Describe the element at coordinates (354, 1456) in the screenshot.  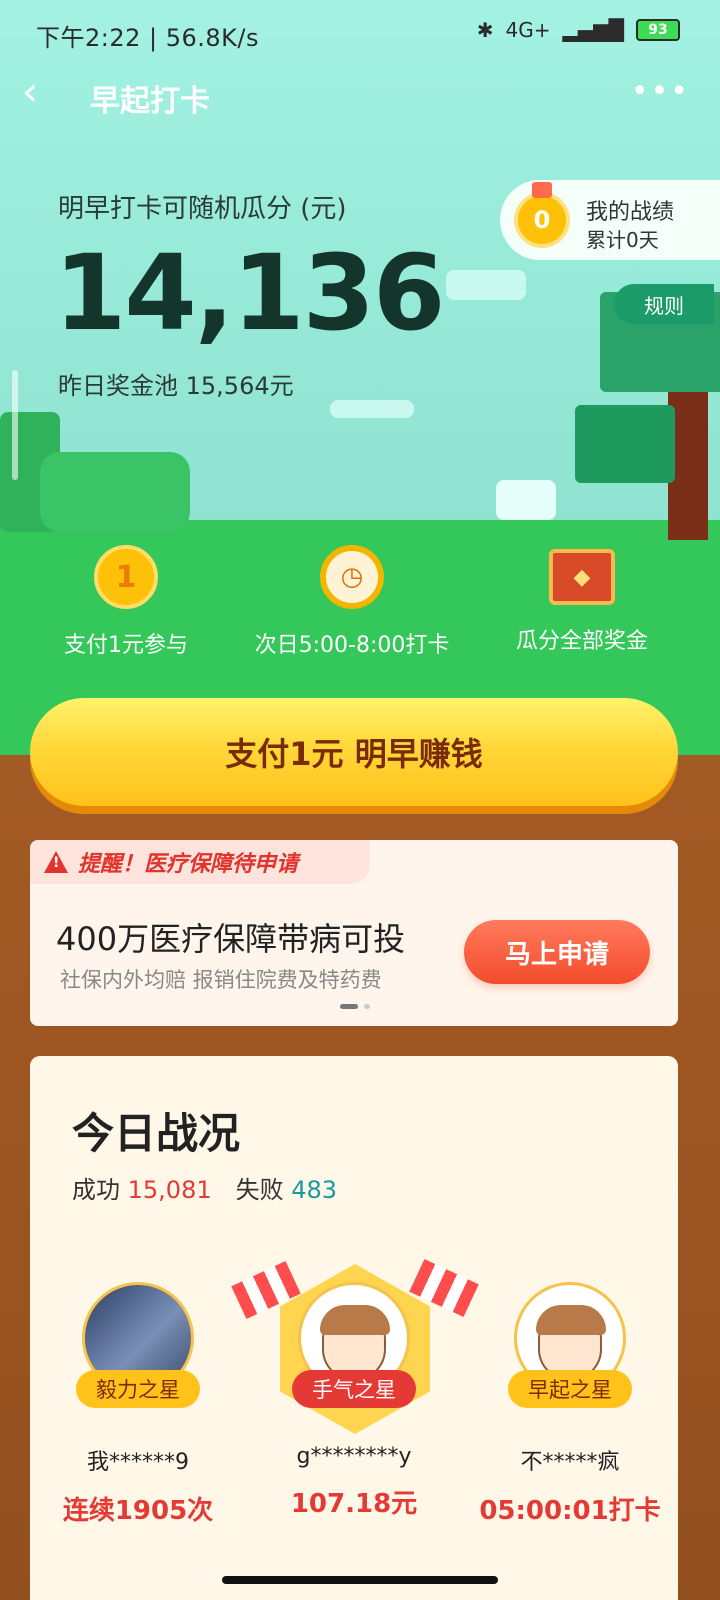
I see `star-user-name: g********y` at that location.